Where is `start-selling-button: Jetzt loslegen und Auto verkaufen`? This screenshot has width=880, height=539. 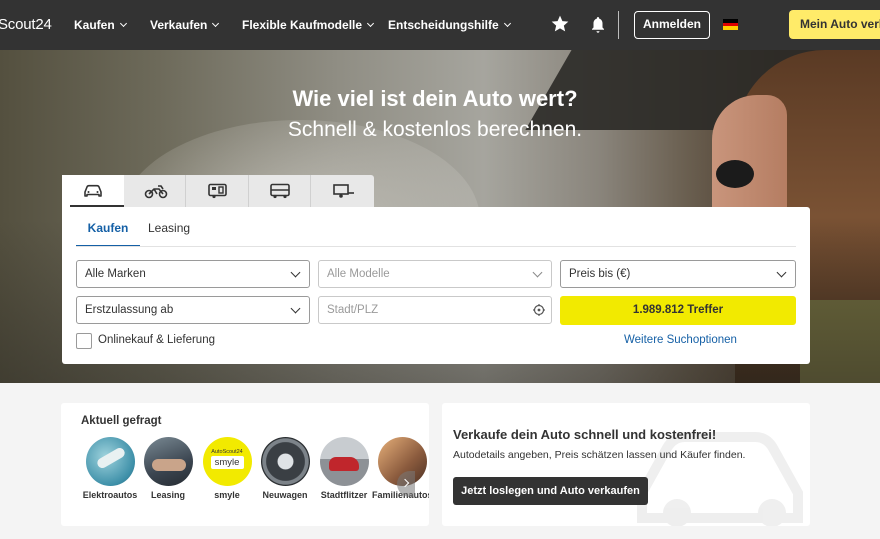
start-selling-button: Jetzt loslegen und Auto verkaufen is located at coordinates (550, 491).